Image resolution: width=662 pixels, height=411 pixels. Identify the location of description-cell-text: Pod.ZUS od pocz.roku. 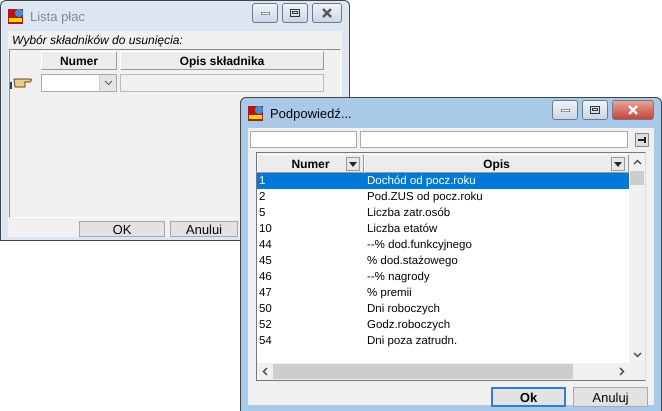
(425, 197).